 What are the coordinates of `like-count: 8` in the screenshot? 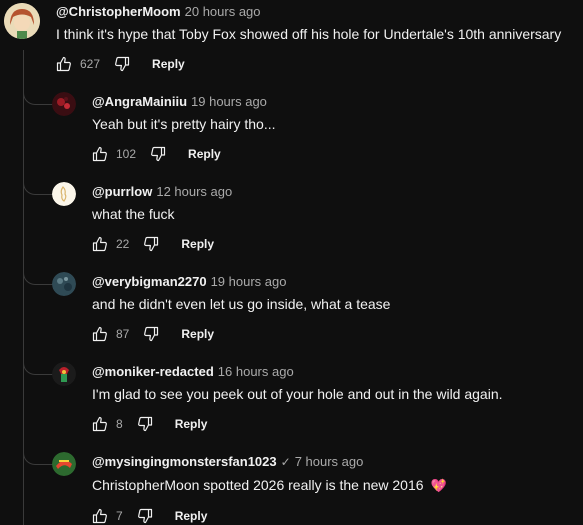 It's located at (119, 424).